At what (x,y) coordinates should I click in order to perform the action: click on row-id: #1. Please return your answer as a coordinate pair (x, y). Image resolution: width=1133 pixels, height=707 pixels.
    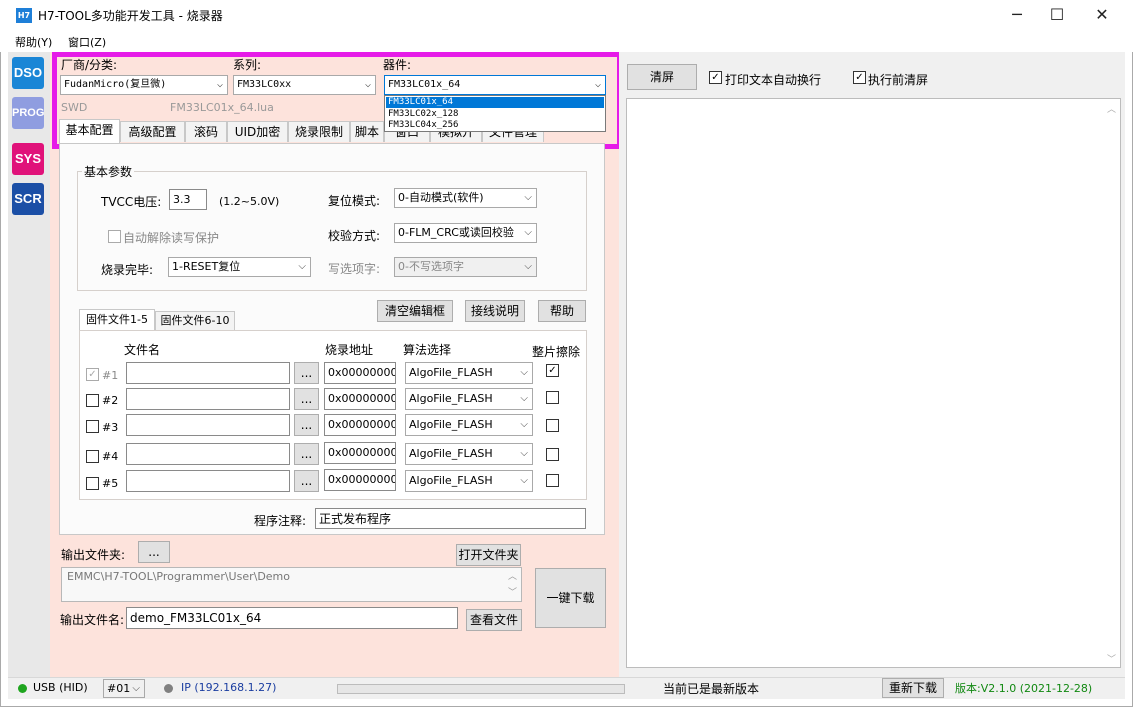
    Looking at the image, I should click on (110, 375).